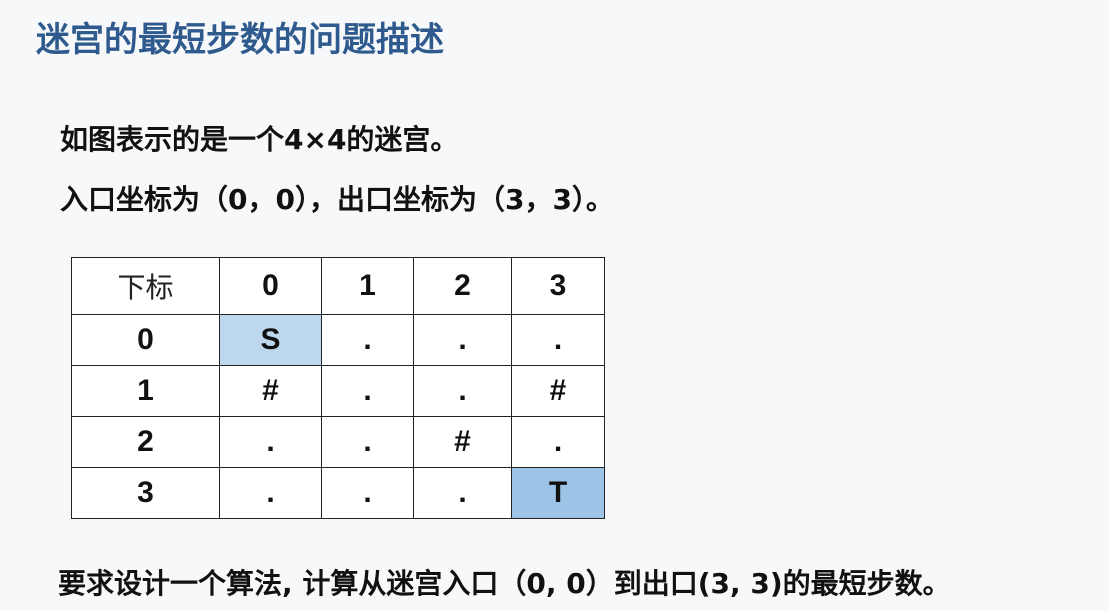 This screenshot has width=1109, height=611. Describe the element at coordinates (558, 286) in the screenshot. I see `col-header: 3` at that location.